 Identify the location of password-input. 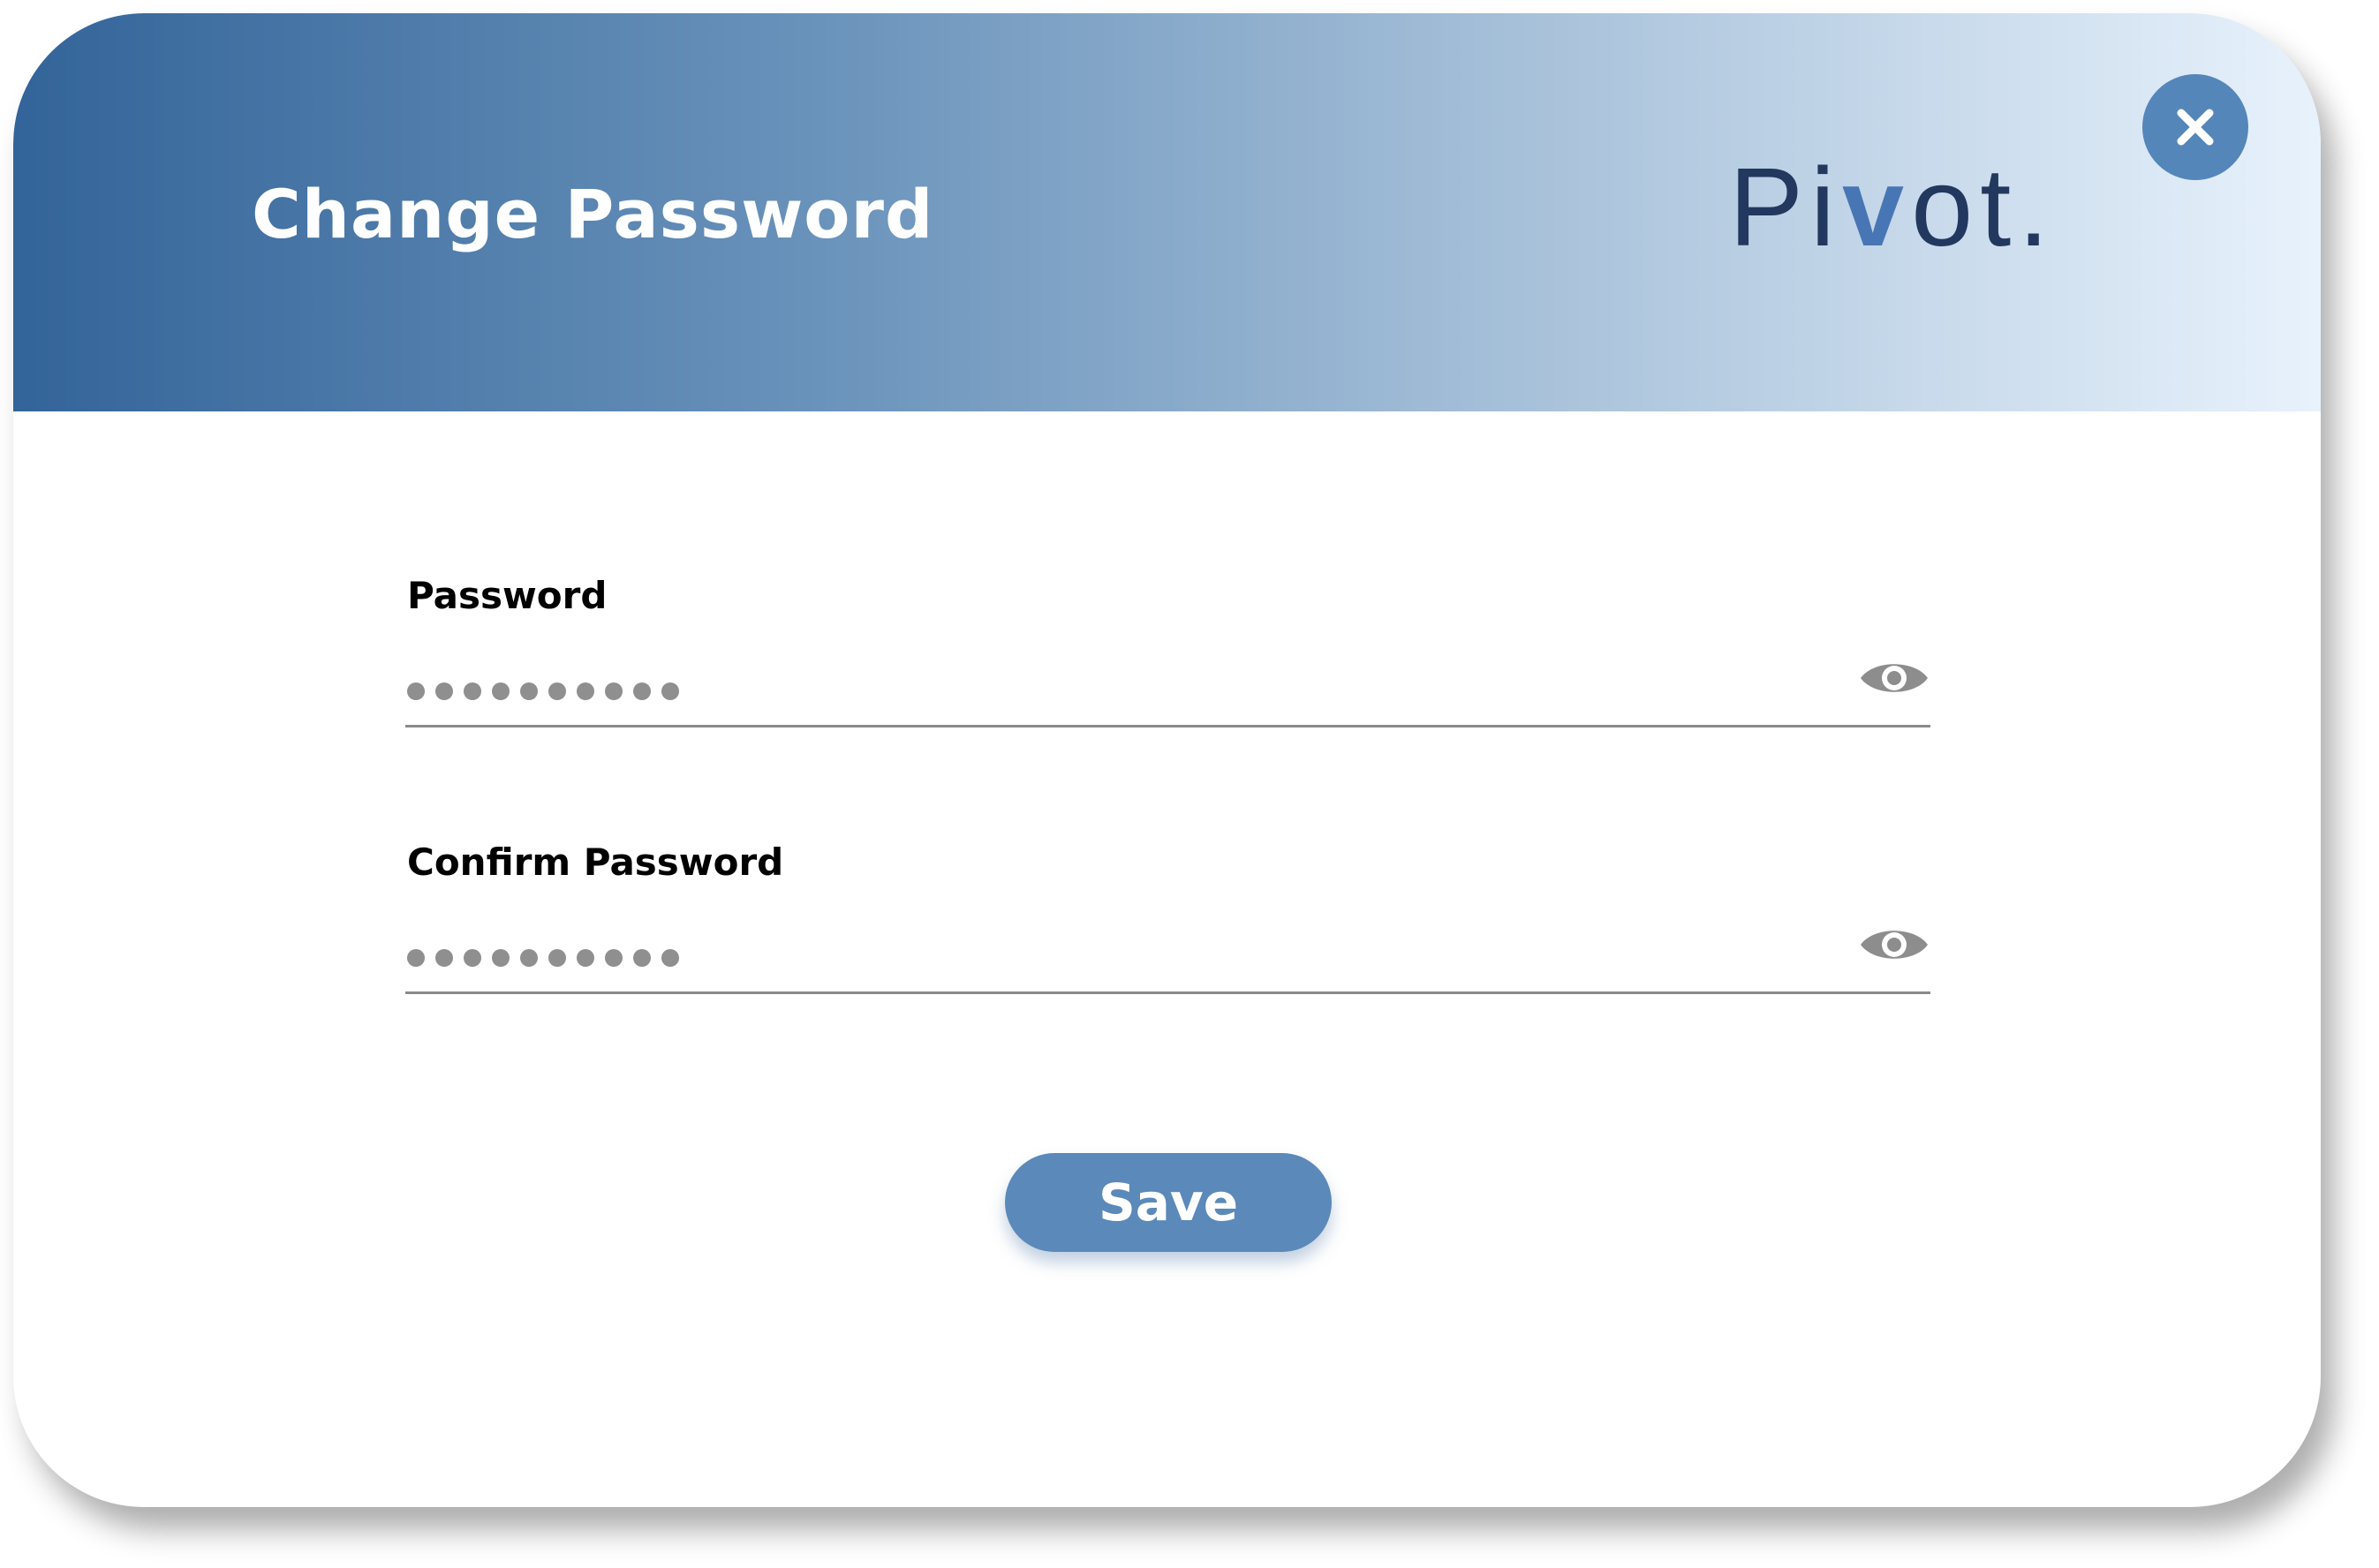
(1167, 686).